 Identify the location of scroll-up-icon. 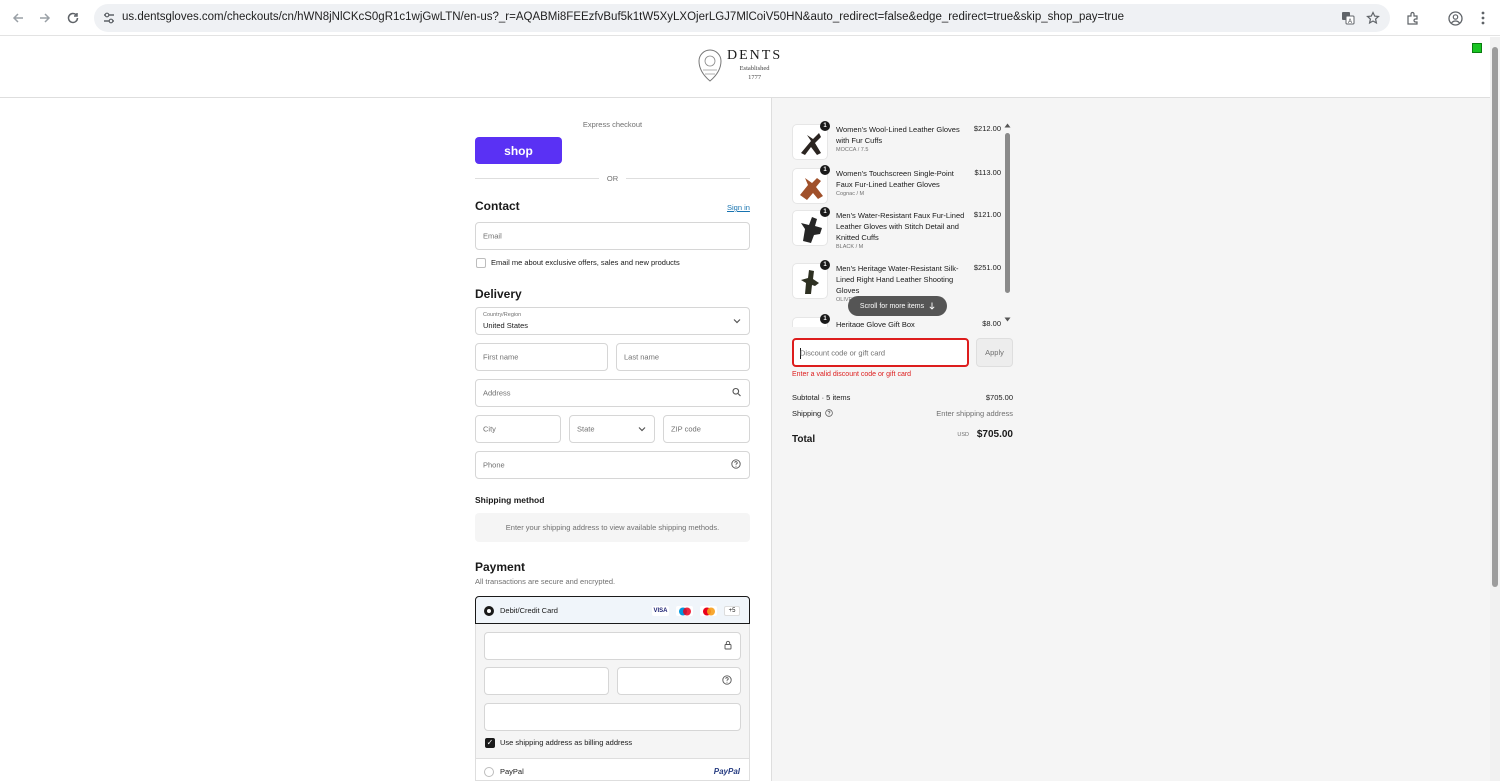
(1007, 125).